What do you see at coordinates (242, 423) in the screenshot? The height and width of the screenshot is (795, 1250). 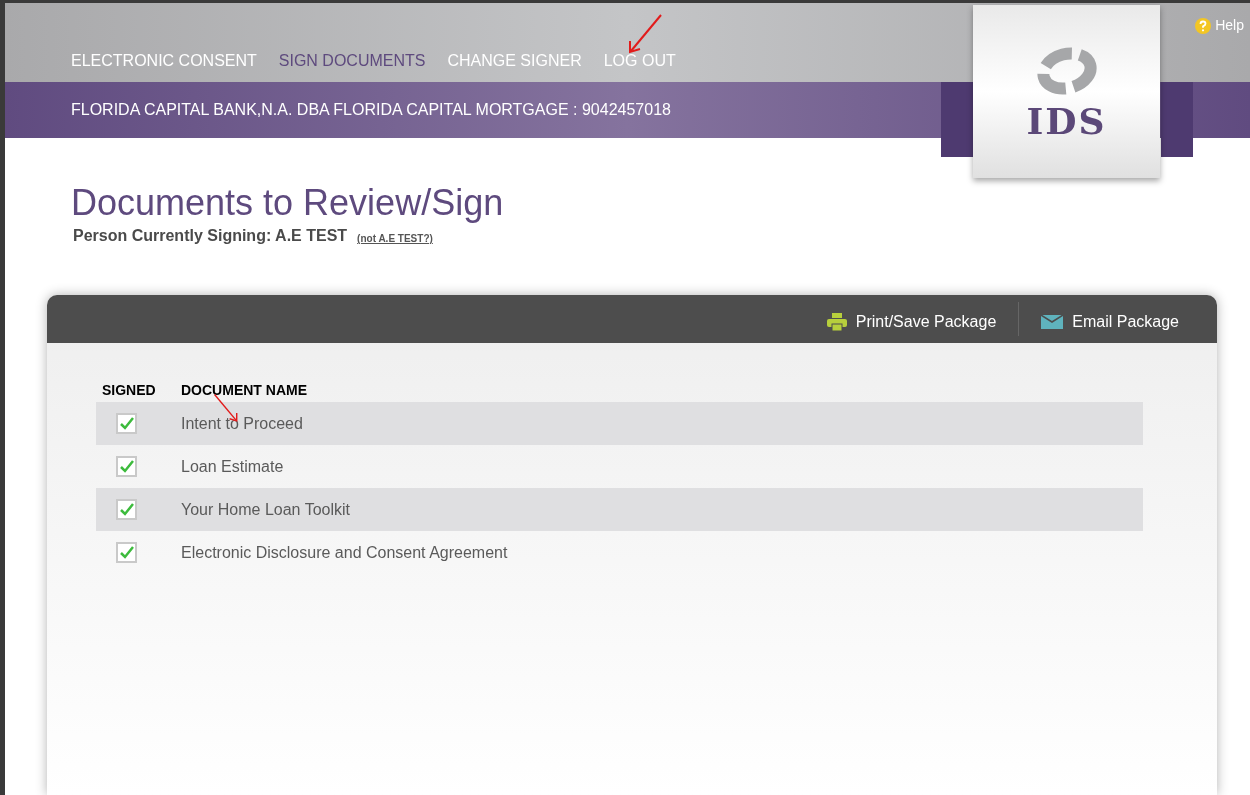 I see `document-name: Intent to Proceed` at bounding box center [242, 423].